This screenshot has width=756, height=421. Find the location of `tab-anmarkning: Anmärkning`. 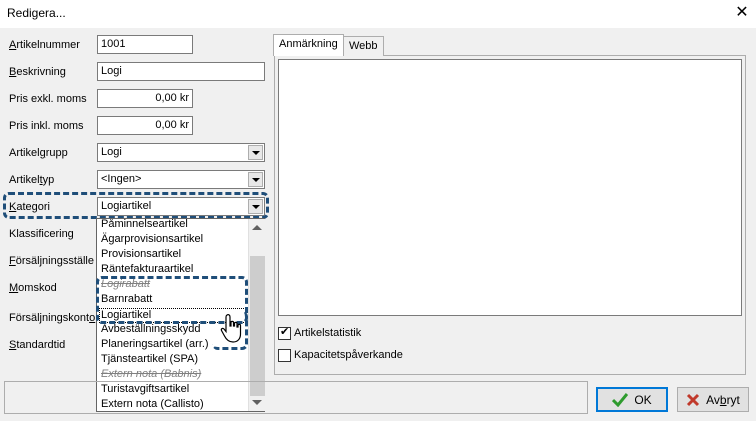

tab-anmarkning: Anmärkning is located at coordinates (308, 45).